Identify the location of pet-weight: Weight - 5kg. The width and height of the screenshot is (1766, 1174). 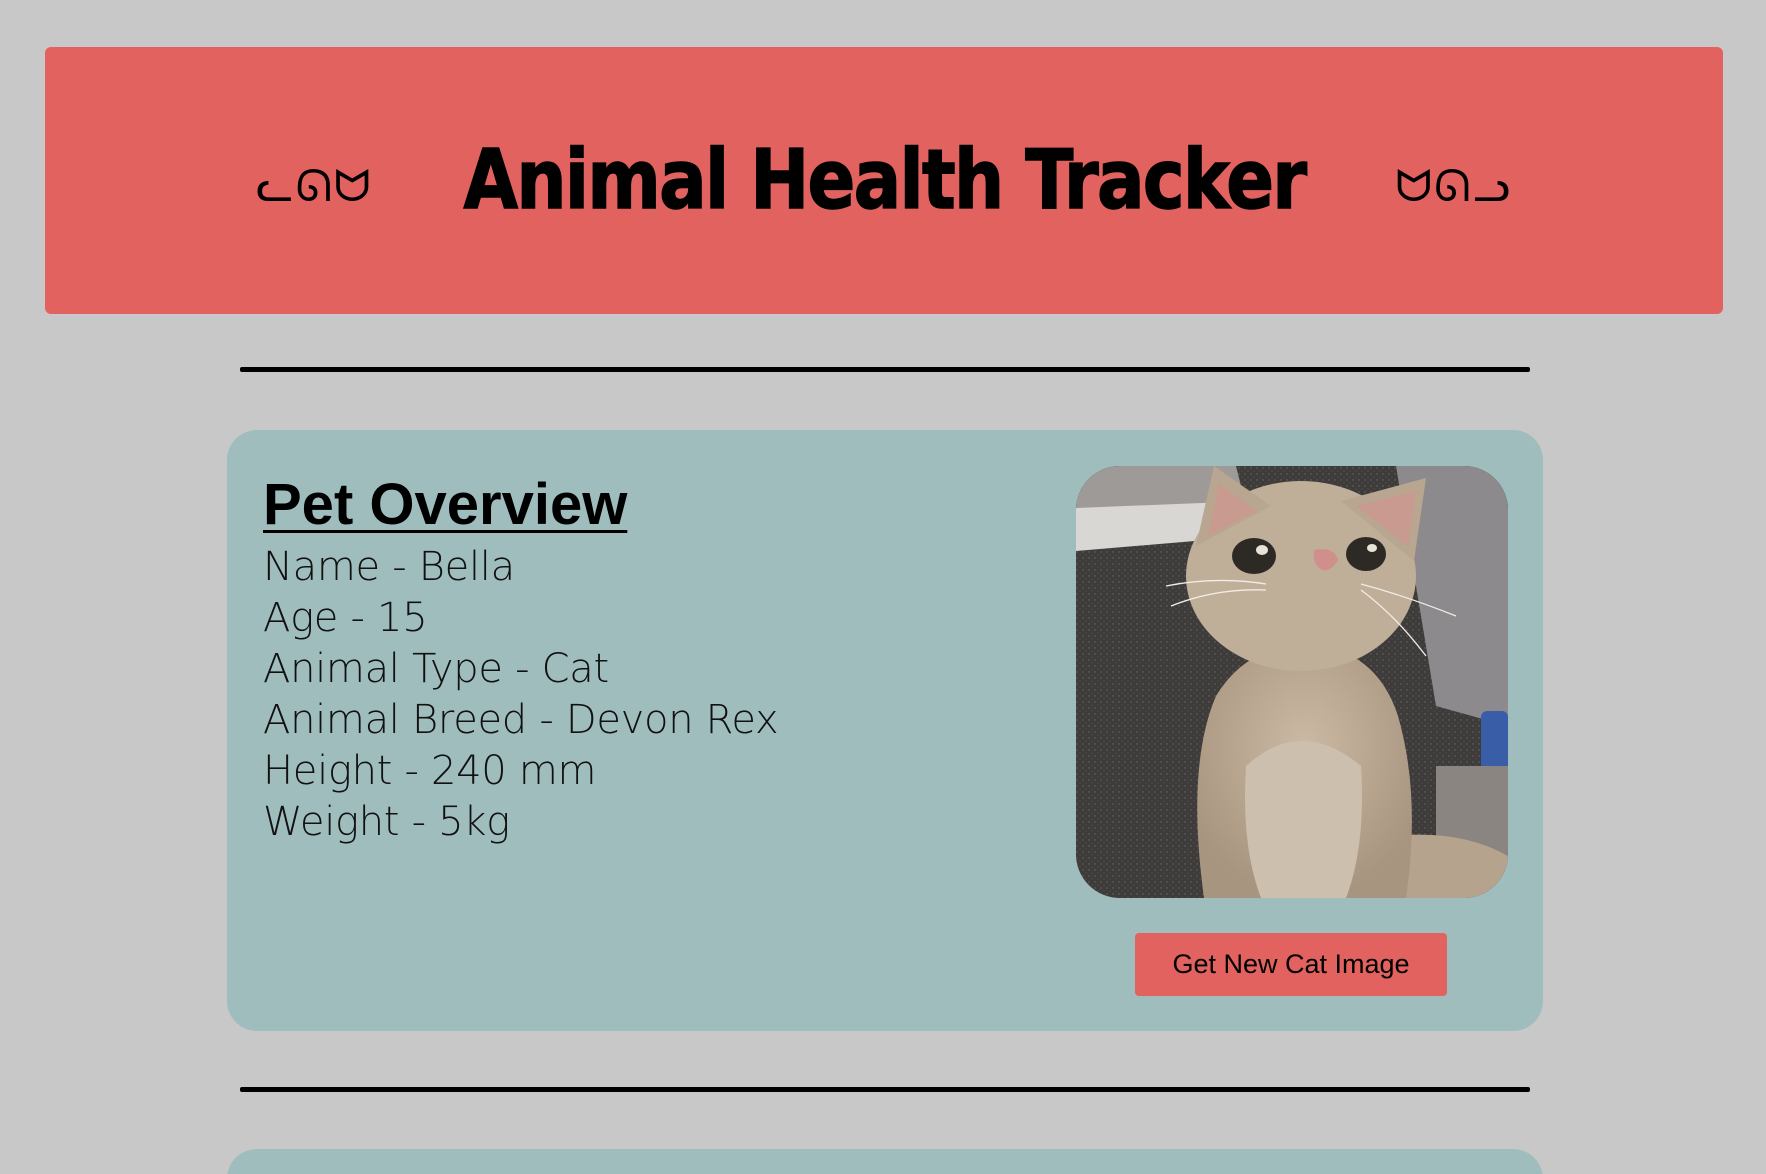
(386, 822).